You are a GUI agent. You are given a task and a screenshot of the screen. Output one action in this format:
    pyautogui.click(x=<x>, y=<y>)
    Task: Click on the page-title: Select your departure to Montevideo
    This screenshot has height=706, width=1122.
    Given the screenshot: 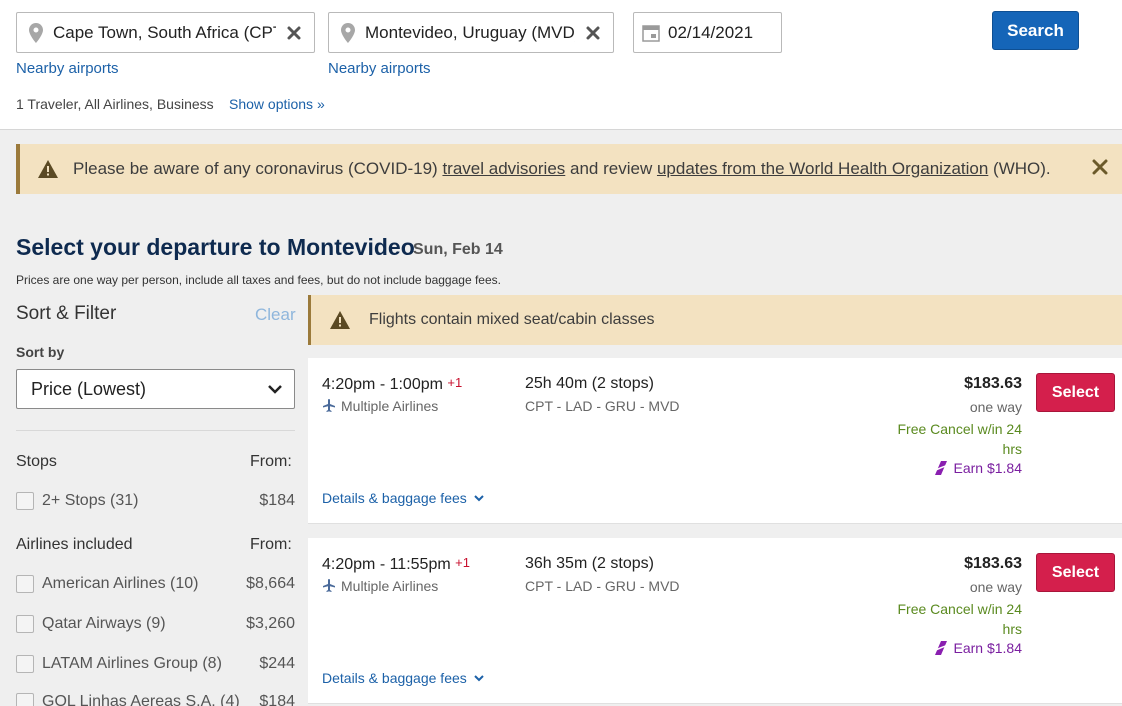 What is the action you would take?
    pyautogui.click(x=215, y=247)
    